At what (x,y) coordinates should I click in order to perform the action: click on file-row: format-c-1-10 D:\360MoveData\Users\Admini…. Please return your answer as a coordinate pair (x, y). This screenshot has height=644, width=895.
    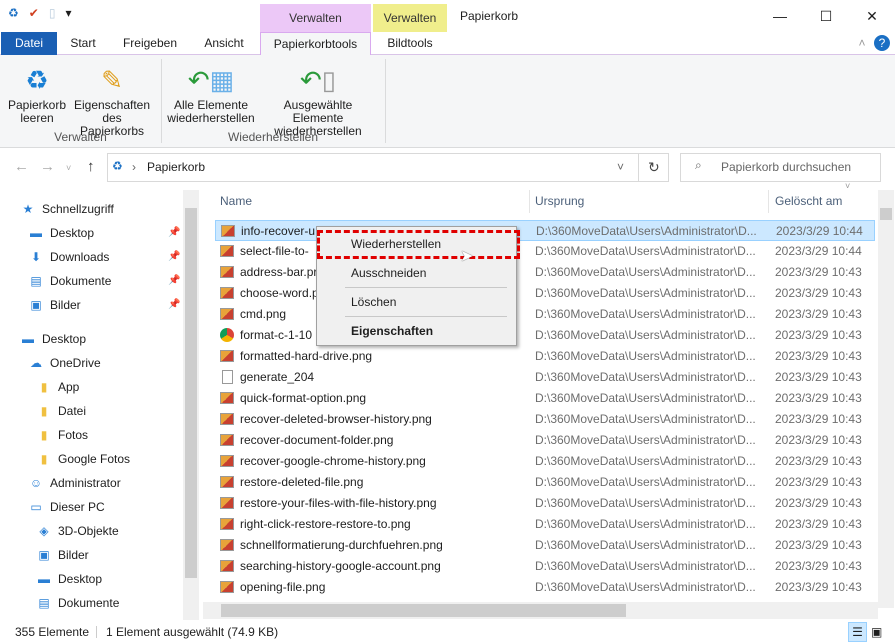
    Looking at the image, I should click on (545, 335).